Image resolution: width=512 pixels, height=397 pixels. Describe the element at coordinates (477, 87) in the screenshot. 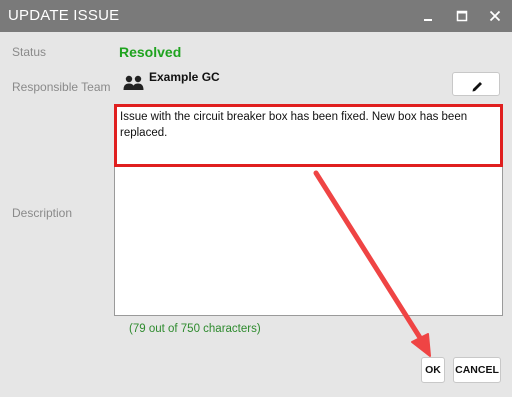

I see `pencil-icon` at that location.